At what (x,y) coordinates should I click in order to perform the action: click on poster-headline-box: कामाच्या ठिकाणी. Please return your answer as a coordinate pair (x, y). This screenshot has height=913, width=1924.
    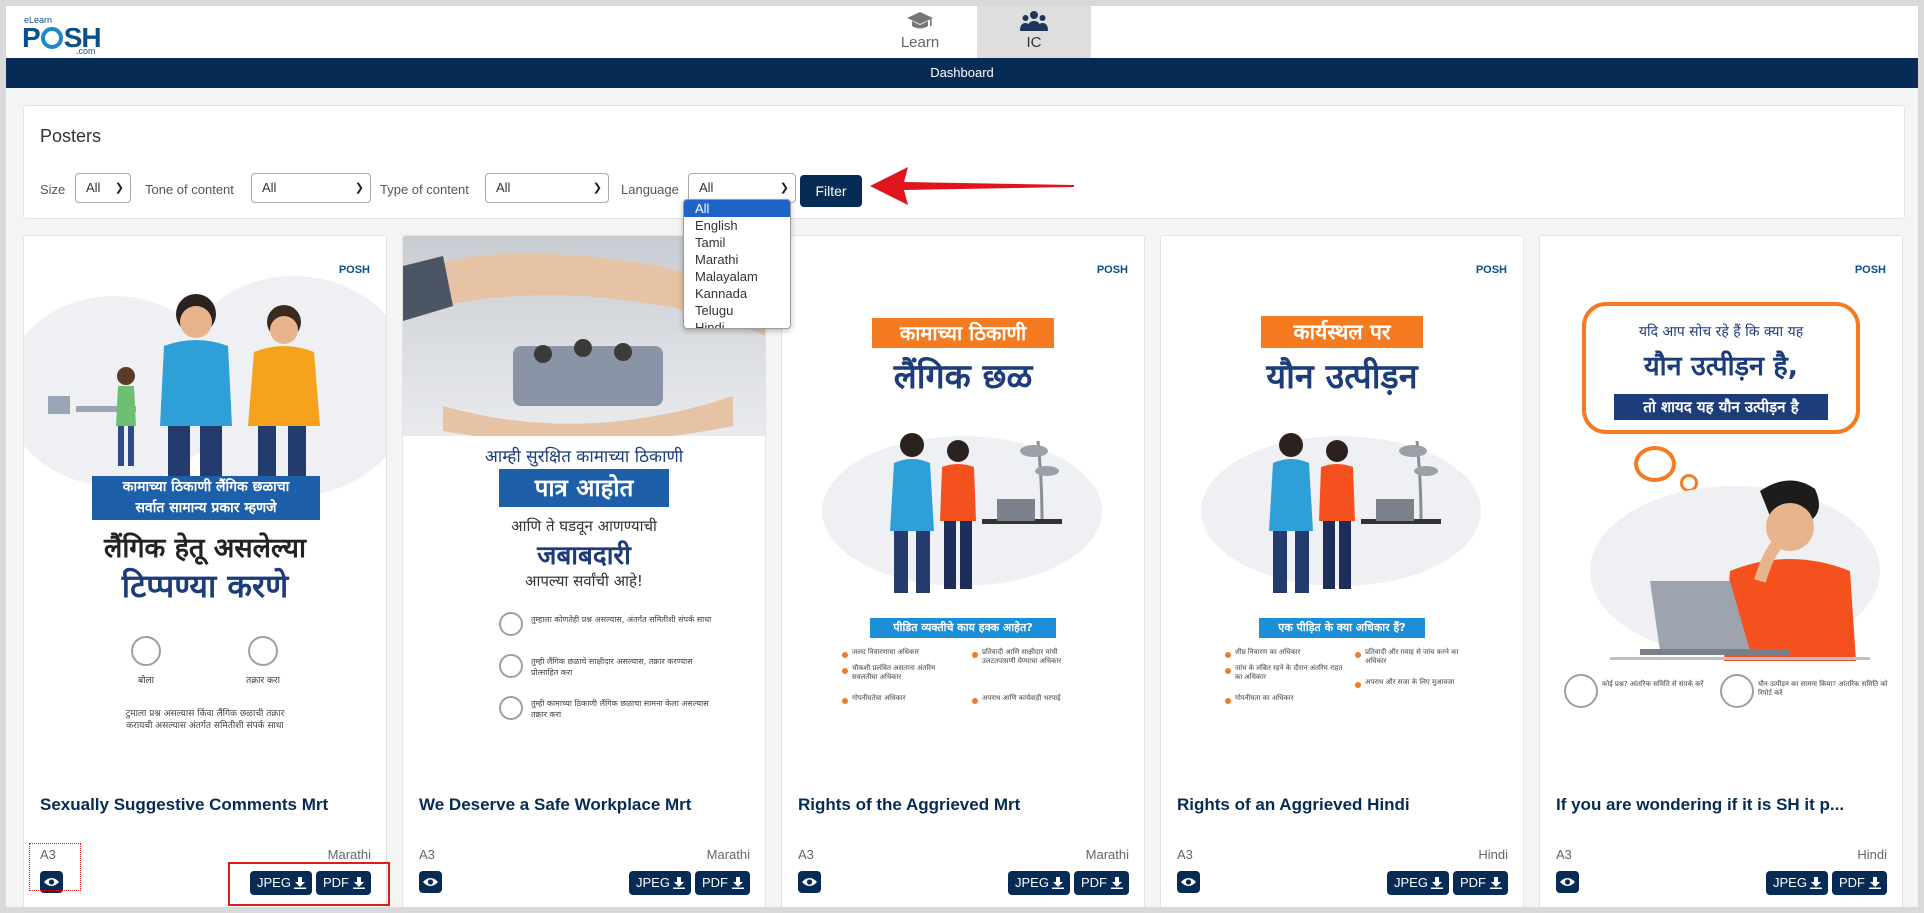
    Looking at the image, I should click on (963, 333).